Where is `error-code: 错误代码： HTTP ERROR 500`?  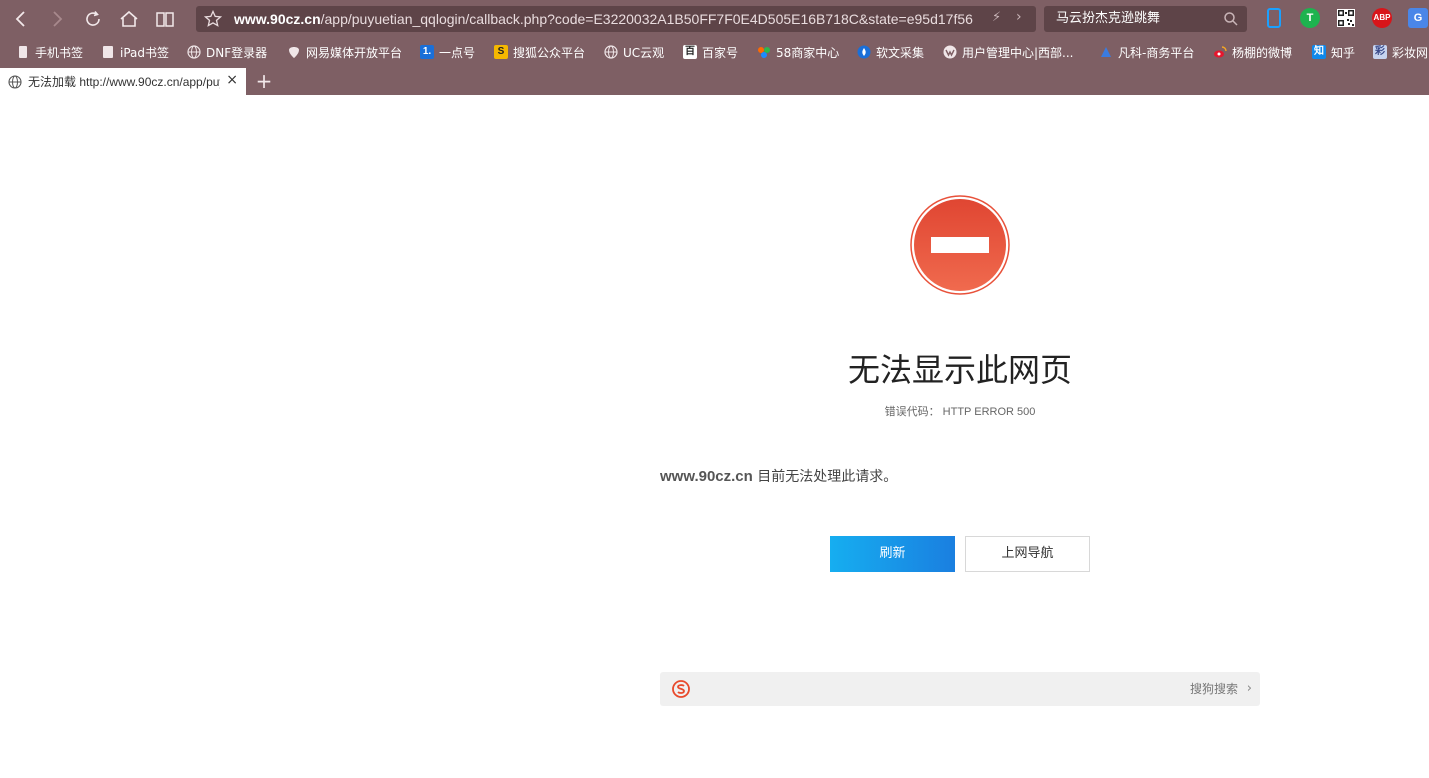
error-code: 错误代码： HTTP ERROR 500 is located at coordinates (960, 411).